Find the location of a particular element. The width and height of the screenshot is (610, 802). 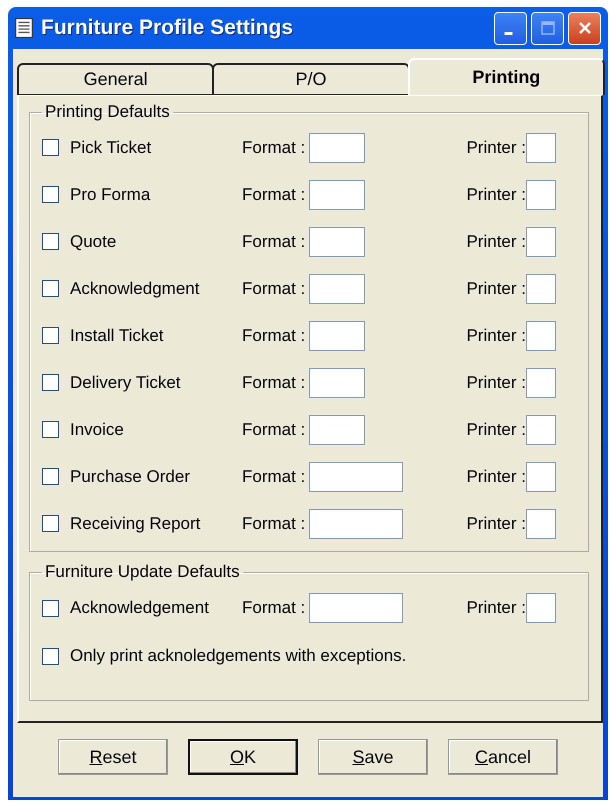

option-label: Install Ticket is located at coordinates (117, 336).